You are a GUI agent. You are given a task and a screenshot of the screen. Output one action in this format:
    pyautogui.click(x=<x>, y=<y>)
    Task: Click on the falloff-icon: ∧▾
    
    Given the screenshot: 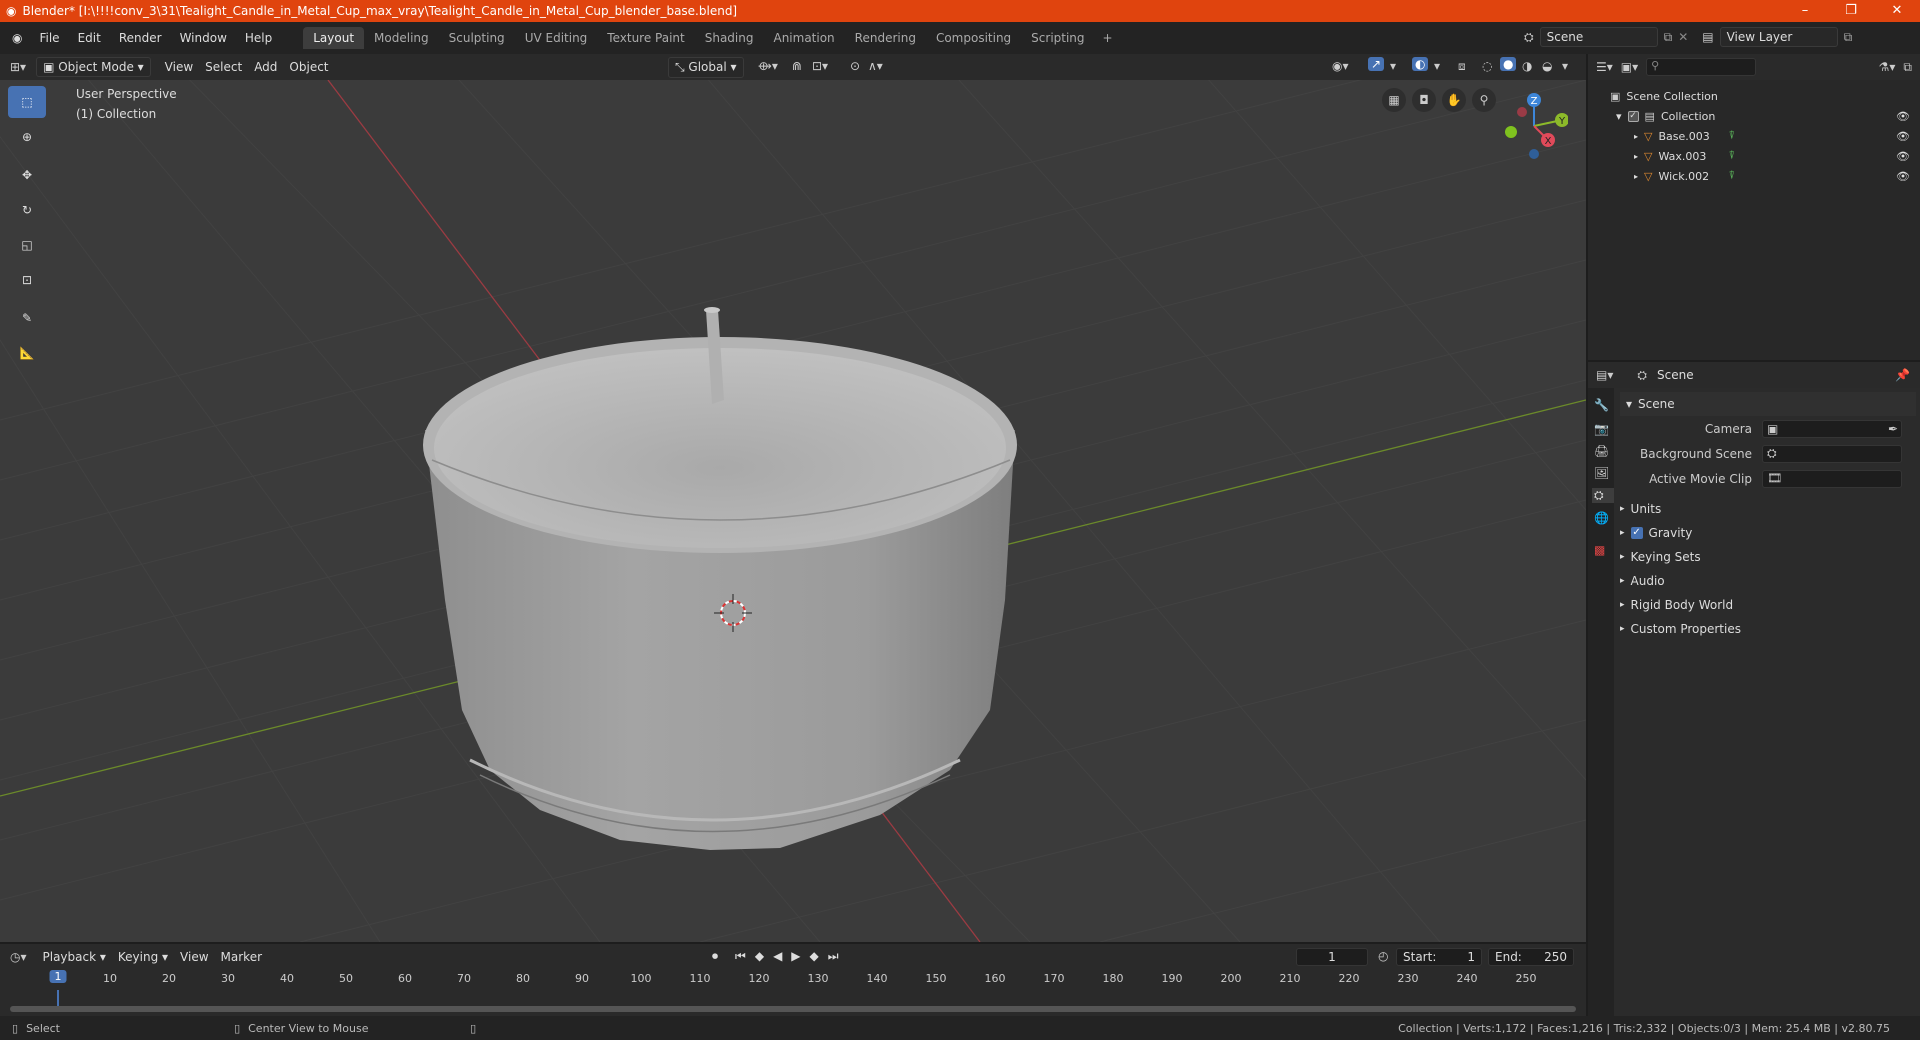 What is the action you would take?
    pyautogui.click(x=875, y=66)
    